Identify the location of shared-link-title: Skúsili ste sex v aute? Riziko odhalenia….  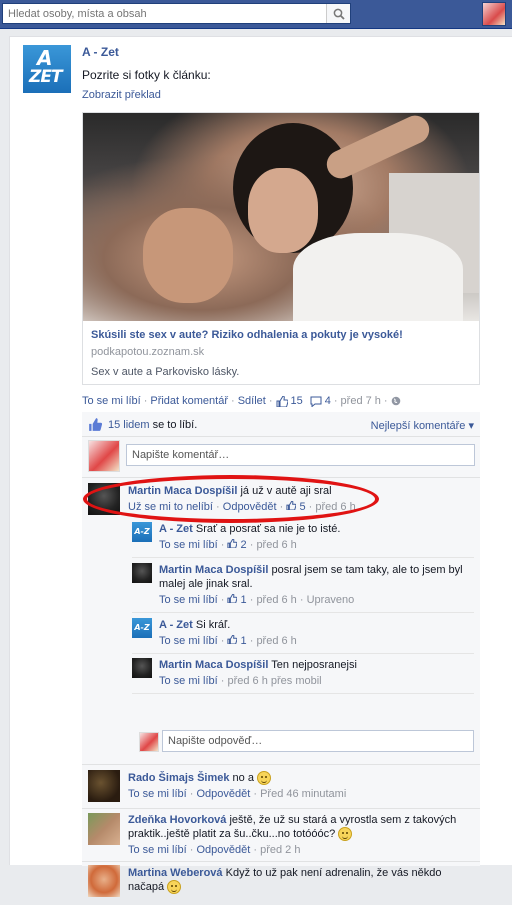
(247, 335).